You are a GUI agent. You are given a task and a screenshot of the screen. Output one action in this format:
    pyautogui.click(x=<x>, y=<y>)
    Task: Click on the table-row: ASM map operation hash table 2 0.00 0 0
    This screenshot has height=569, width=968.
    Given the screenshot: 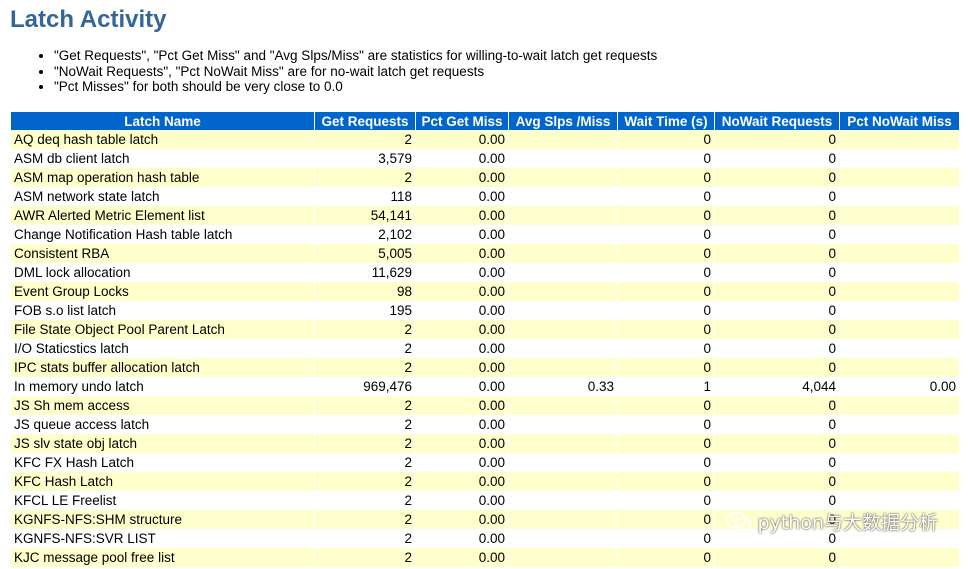 What is the action you would take?
    pyautogui.click(x=485, y=177)
    